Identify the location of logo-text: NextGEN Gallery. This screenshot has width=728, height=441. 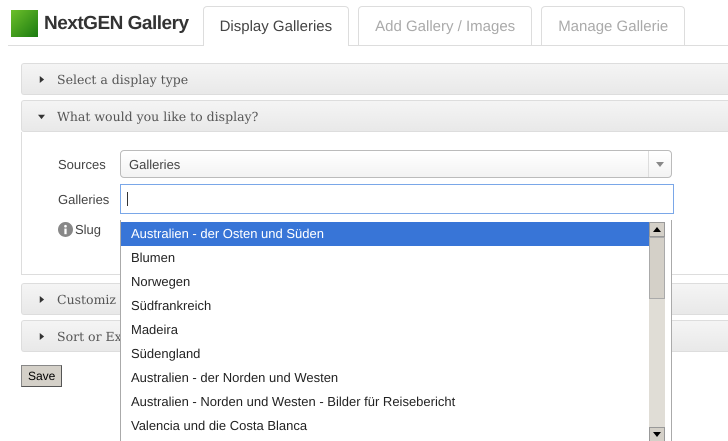
(116, 23).